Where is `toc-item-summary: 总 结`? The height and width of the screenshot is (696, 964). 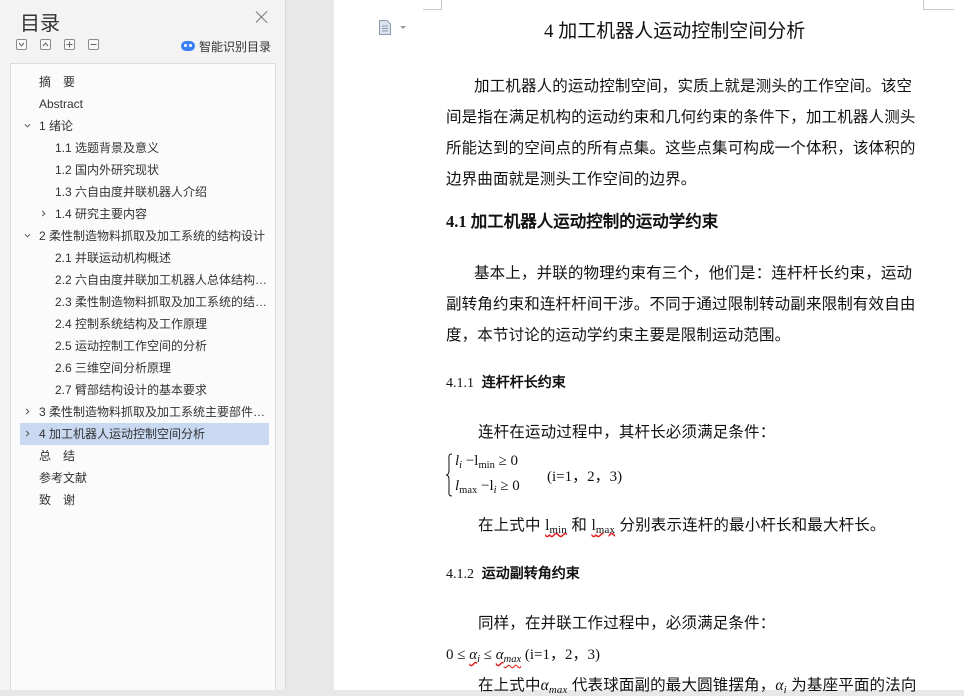 toc-item-summary: 总 结 is located at coordinates (144, 456).